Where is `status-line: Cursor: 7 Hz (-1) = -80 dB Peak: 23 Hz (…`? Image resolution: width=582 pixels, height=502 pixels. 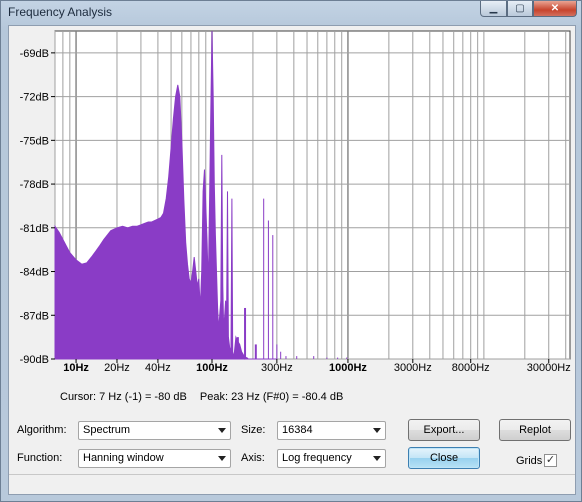
status-line: Cursor: 7 Hz (-1) = -80 dB Peak: 23 Hz (… is located at coordinates (206, 397).